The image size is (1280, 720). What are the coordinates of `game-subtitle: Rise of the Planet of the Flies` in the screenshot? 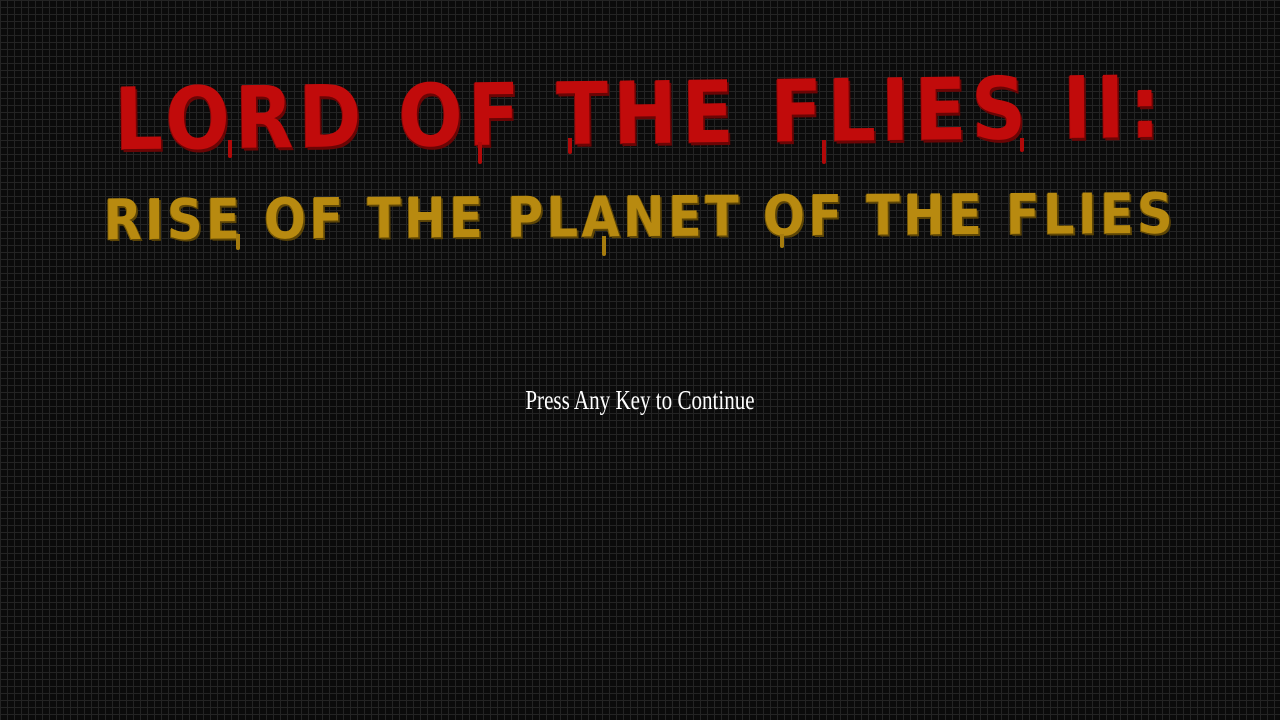 It's located at (640, 217).